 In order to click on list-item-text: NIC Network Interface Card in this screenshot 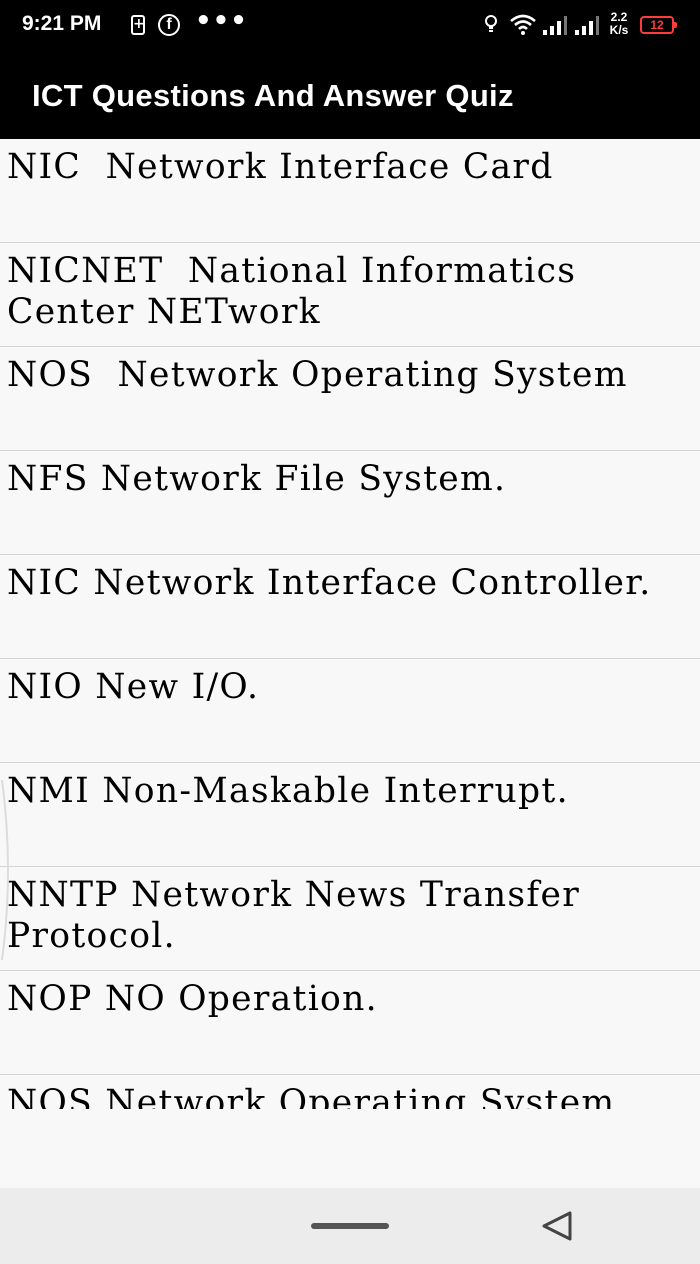, I will do `click(280, 167)`.